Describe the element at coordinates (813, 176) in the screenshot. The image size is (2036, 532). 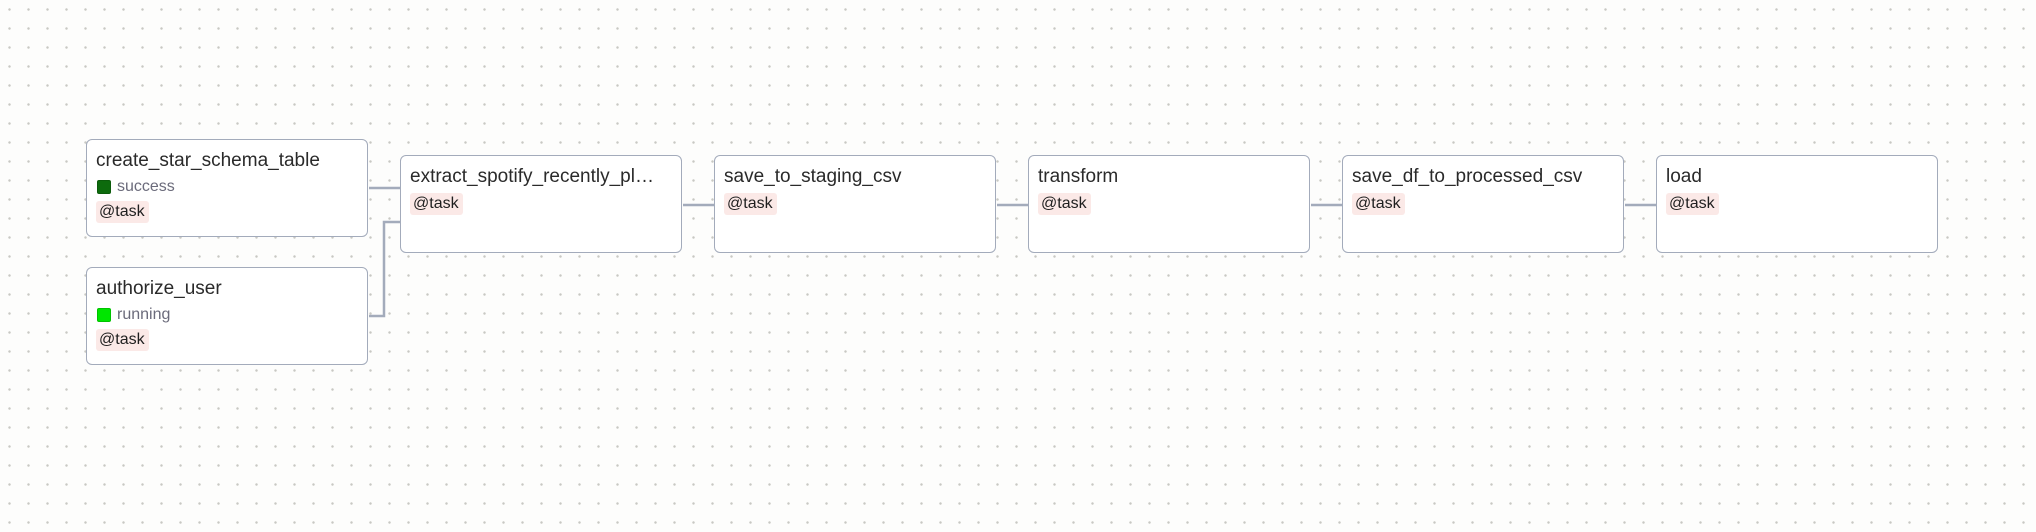
I see `node-title: save_to_staging_csv` at that location.